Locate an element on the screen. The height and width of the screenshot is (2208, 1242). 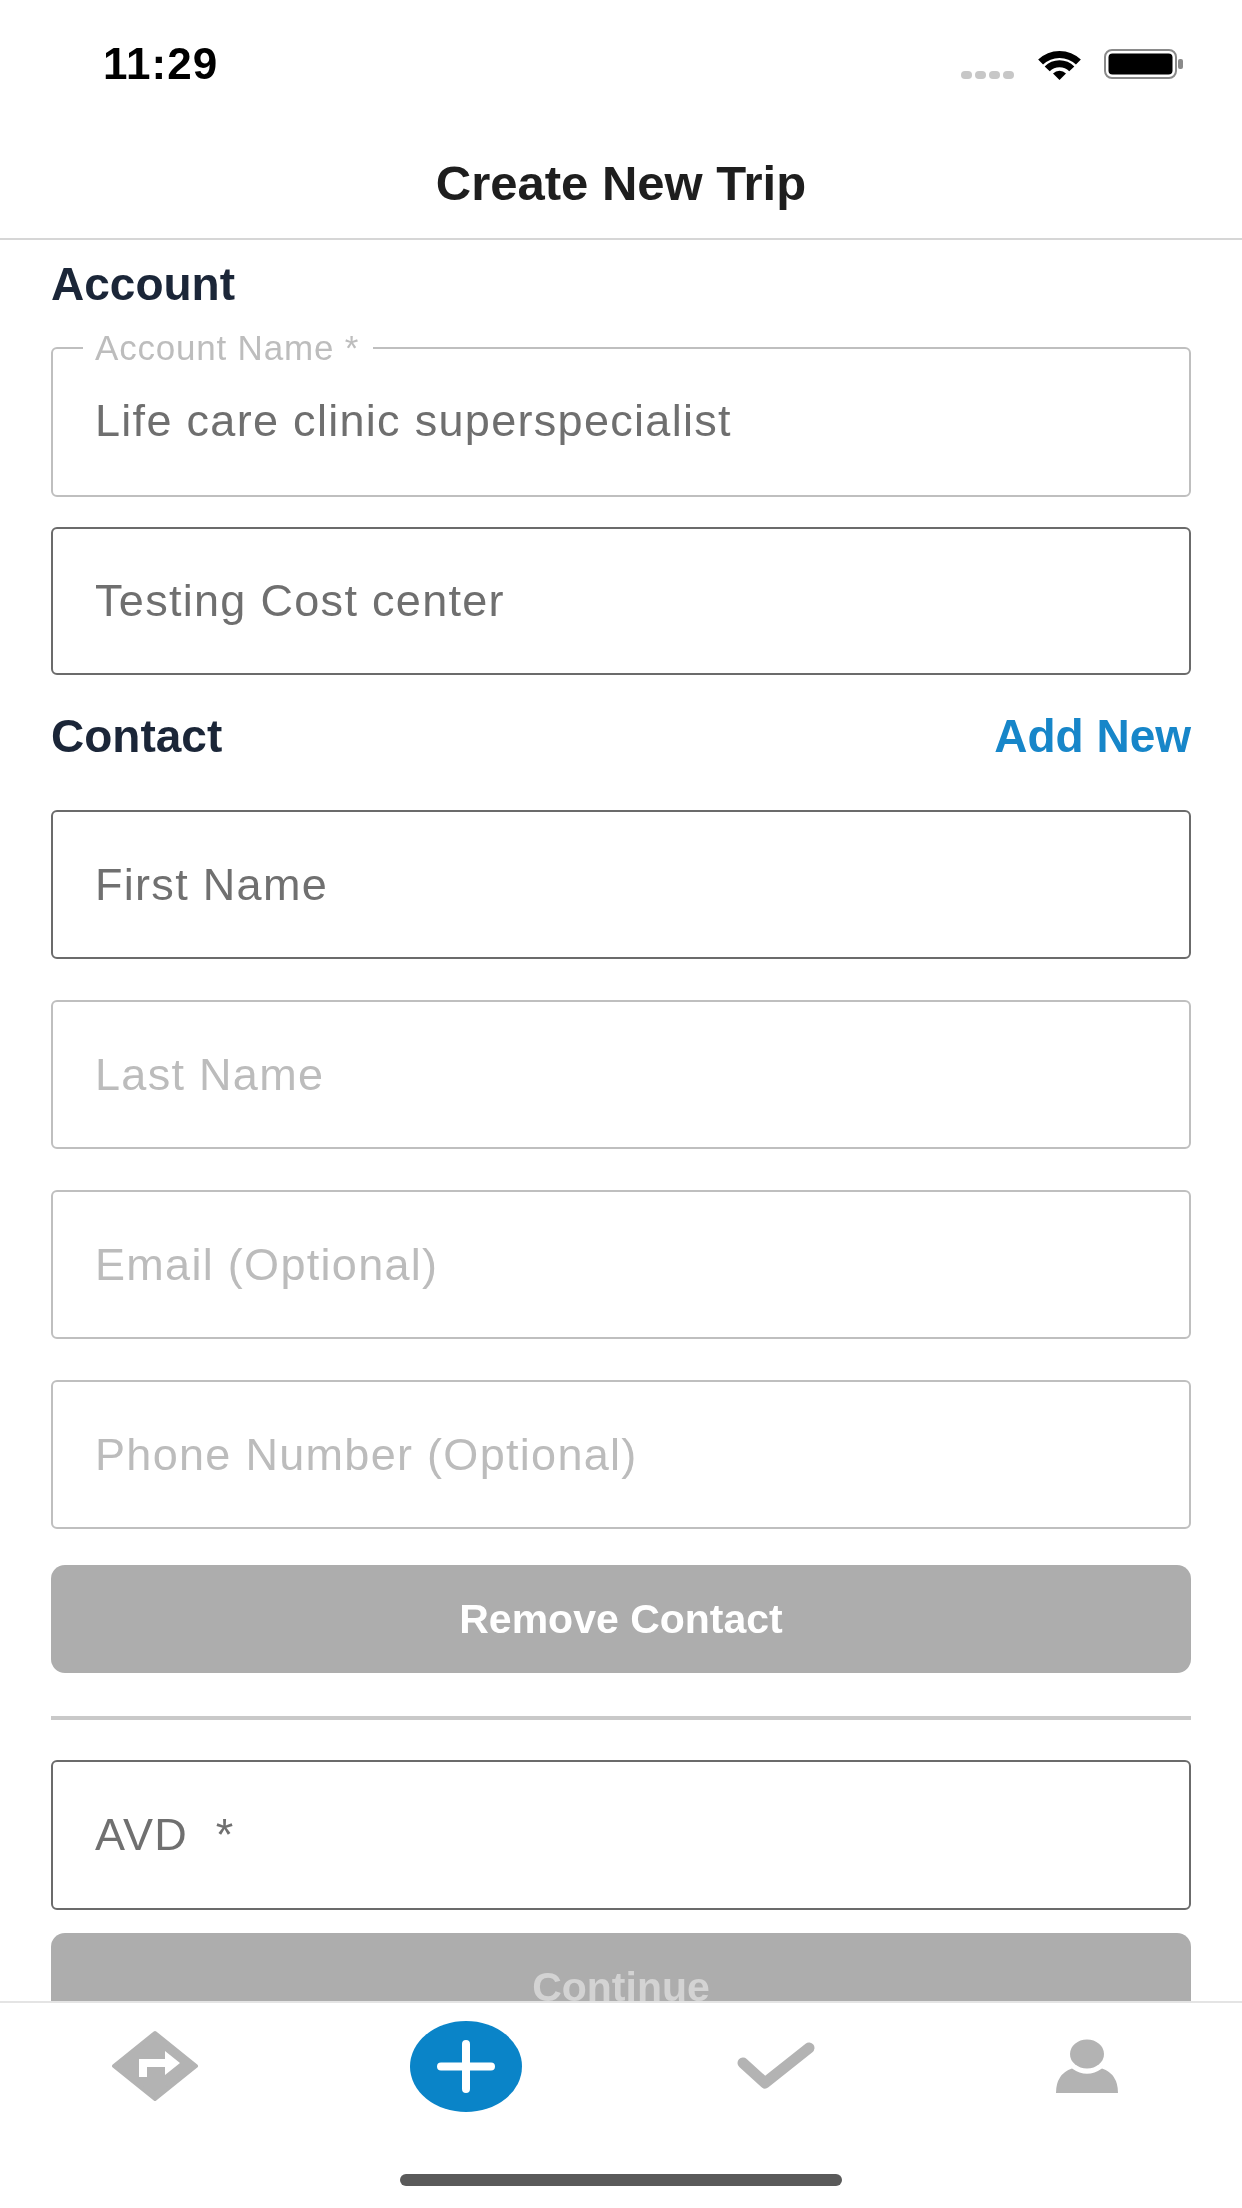
direction-sign-icon is located at coordinates (155, 2066).